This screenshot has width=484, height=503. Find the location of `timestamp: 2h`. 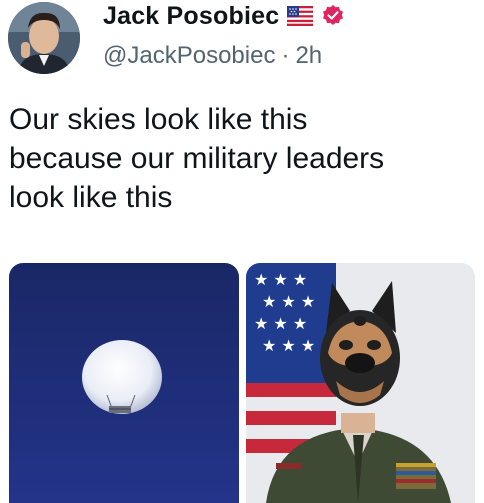

timestamp: 2h is located at coordinates (308, 55).